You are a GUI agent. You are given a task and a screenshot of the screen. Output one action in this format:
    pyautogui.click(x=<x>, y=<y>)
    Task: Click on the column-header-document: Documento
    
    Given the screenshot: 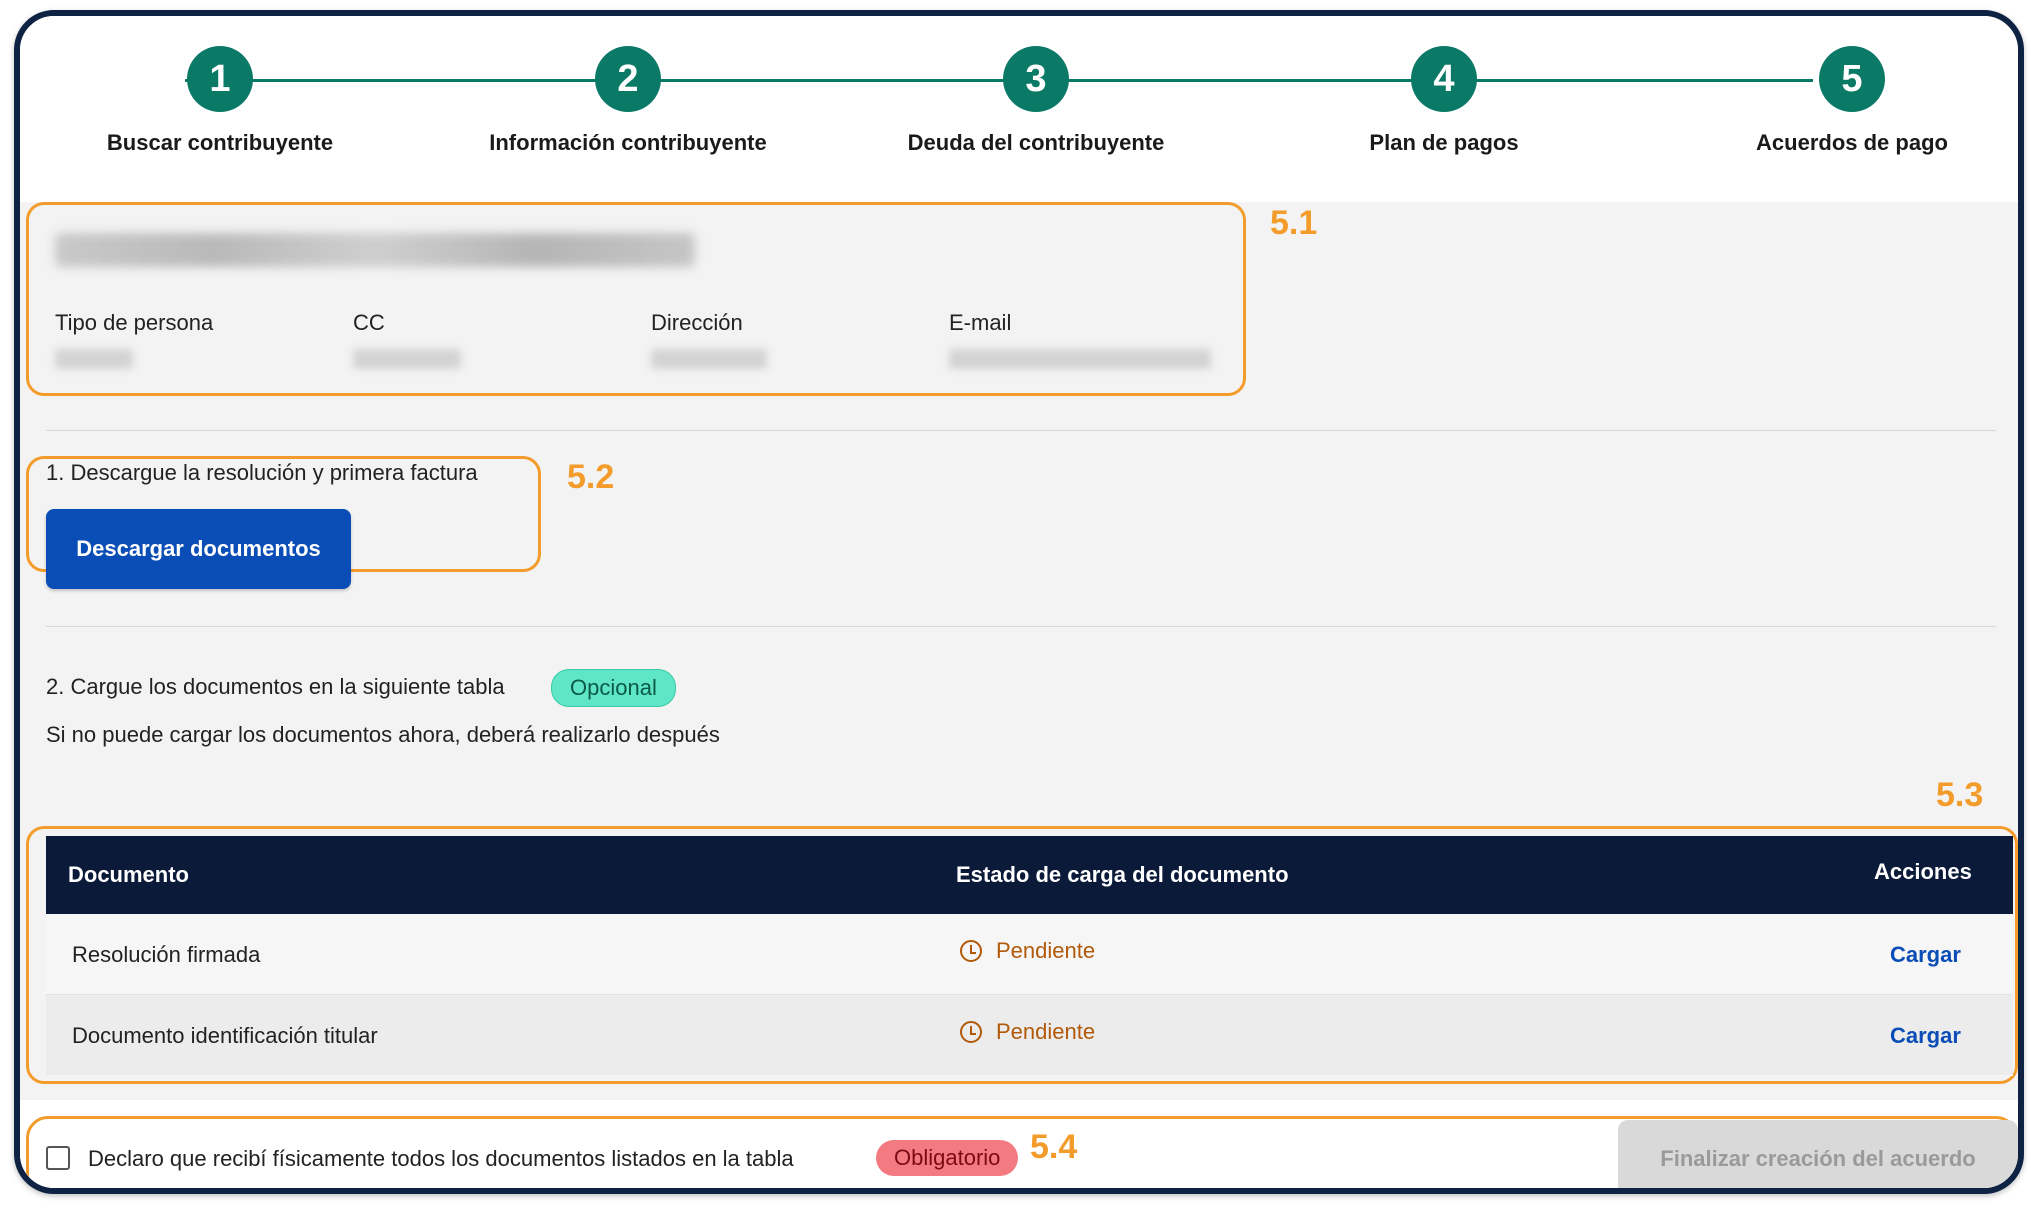 What is the action you would take?
    pyautogui.click(x=128, y=874)
    